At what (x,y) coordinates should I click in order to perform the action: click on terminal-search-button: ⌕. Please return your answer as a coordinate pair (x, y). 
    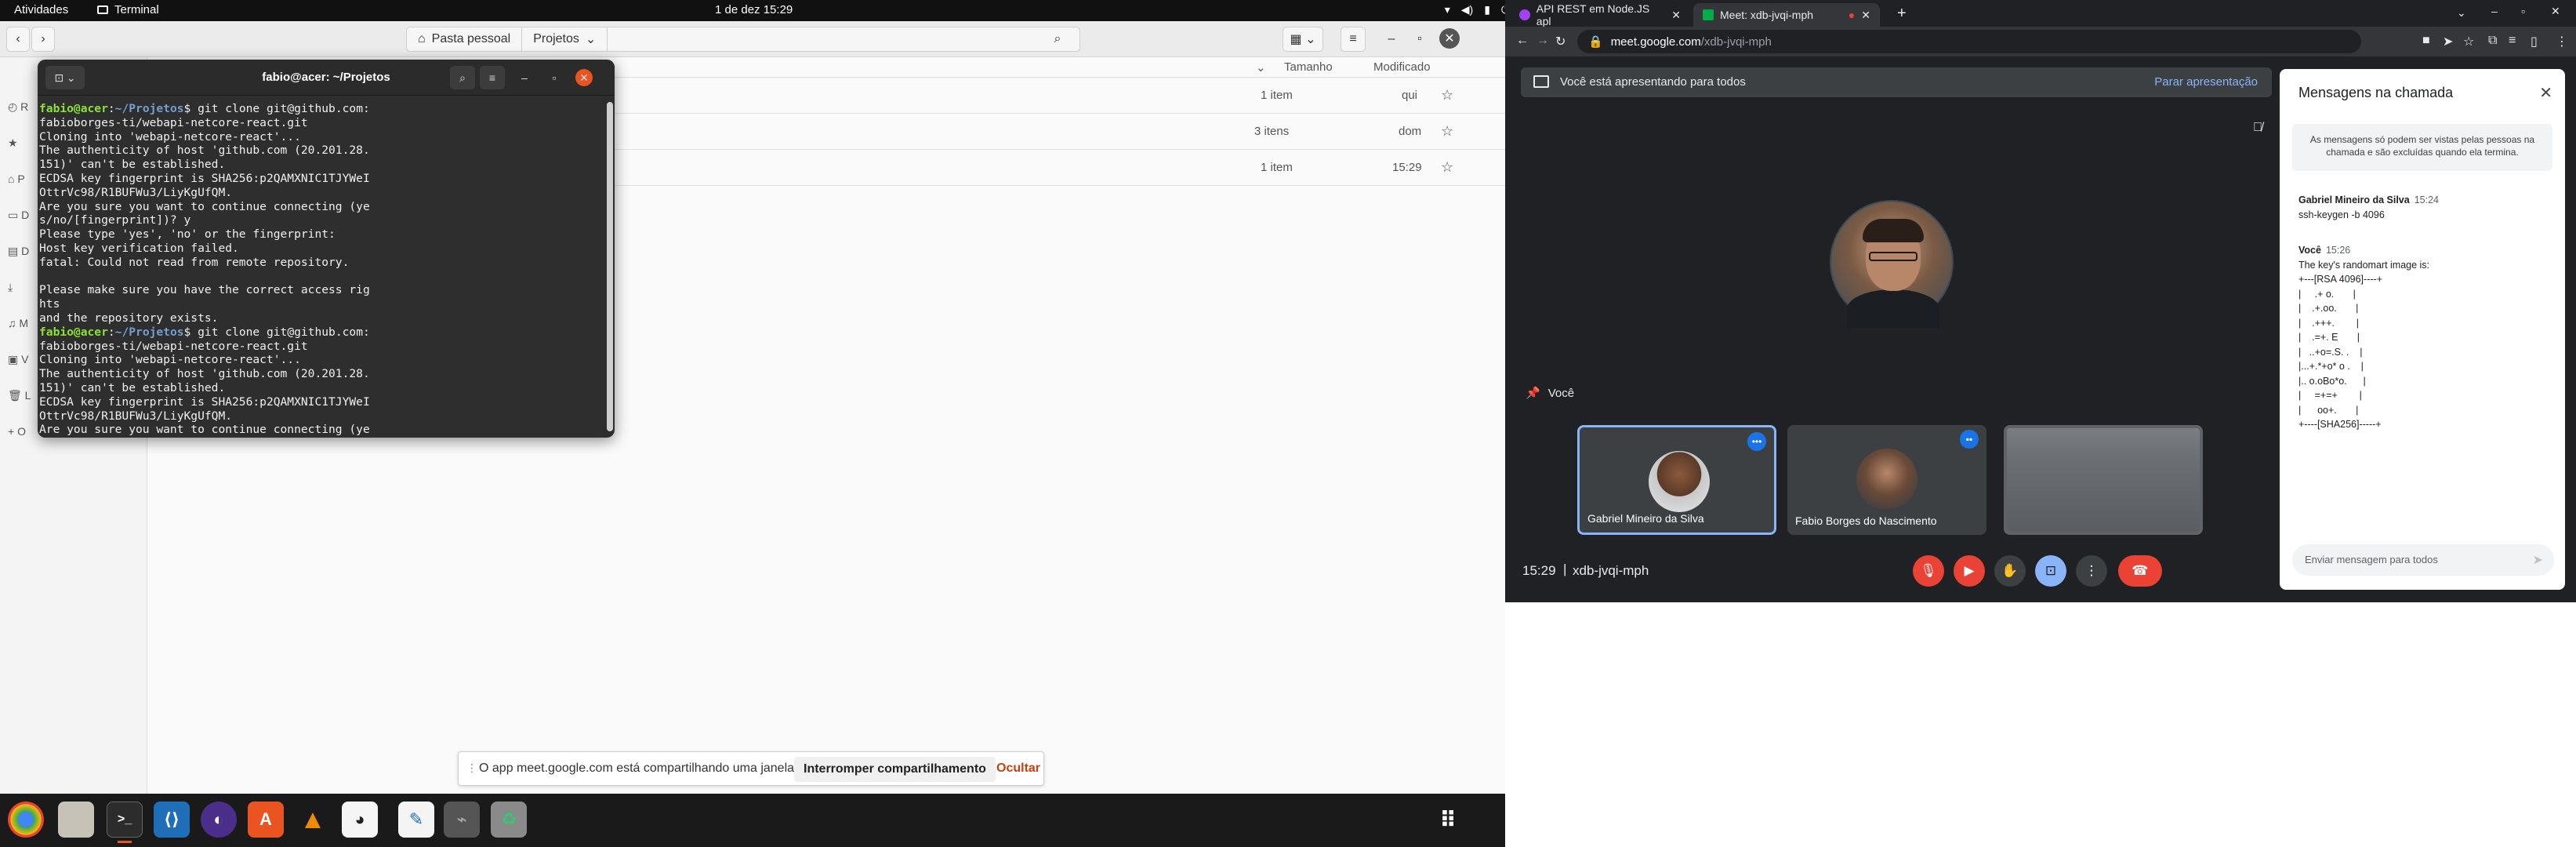
    Looking at the image, I should click on (462, 77).